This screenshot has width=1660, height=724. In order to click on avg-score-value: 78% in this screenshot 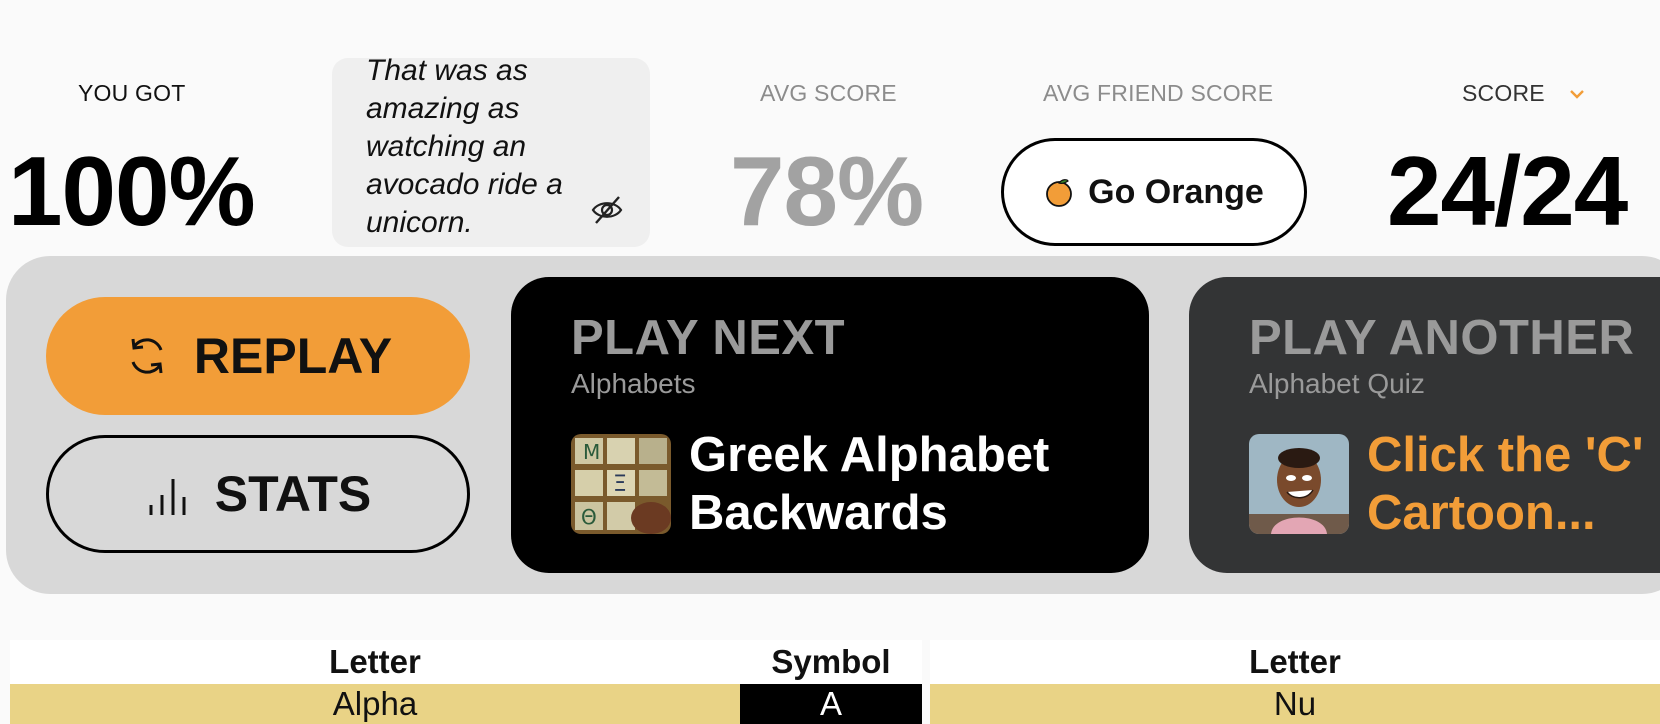, I will do `click(827, 191)`.